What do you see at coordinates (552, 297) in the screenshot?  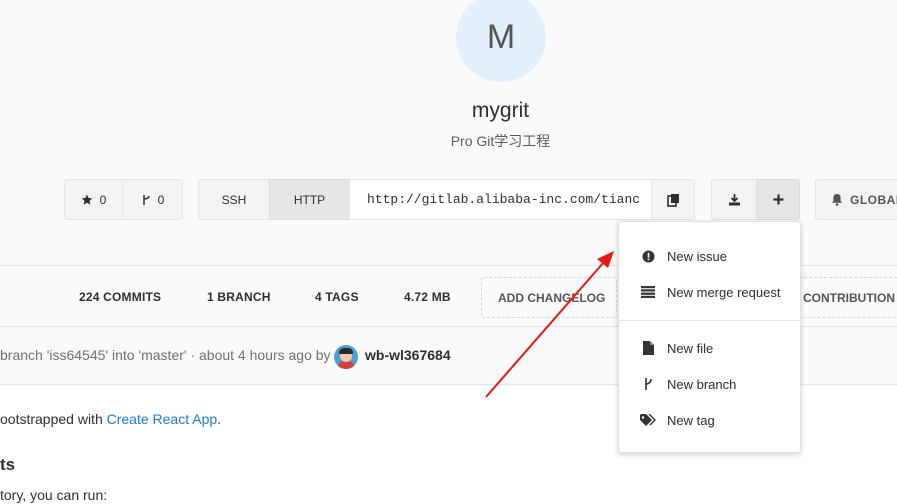 I see `add-changelog-label: ADD CHANGELOG` at bounding box center [552, 297].